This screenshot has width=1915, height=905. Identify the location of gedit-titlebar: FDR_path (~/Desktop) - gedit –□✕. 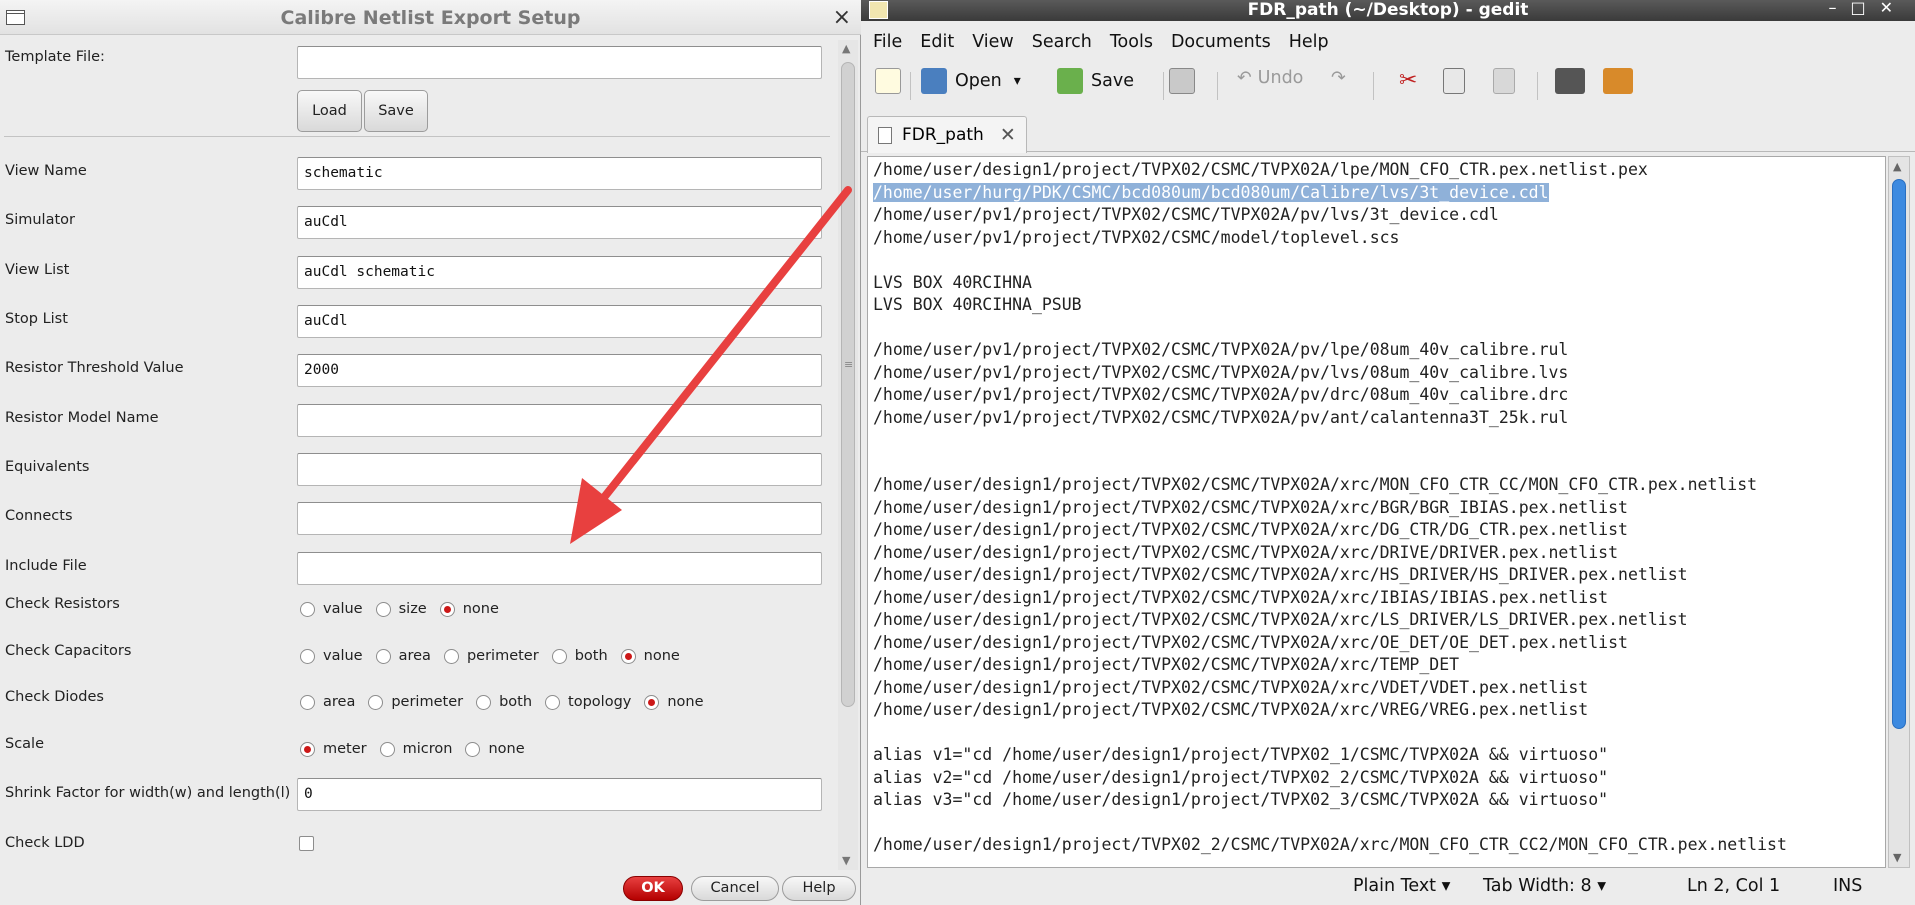
(1388, 10).